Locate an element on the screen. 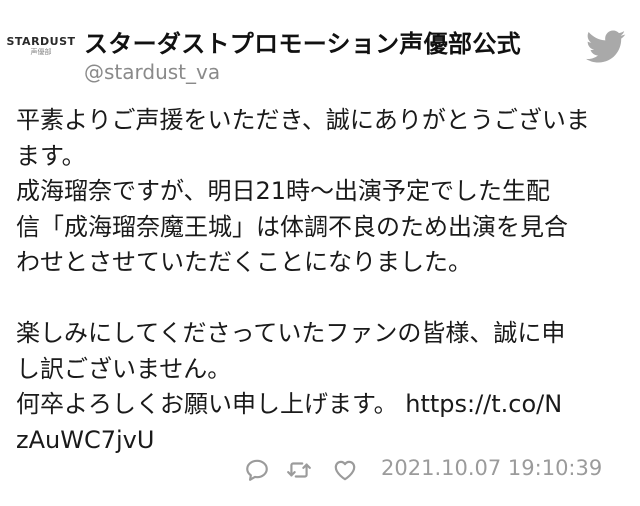 The height and width of the screenshot is (506, 640). tweet-line: 成海瑠奈ですが、明日21時～出演予定でした生配 is located at coordinates (283, 191).